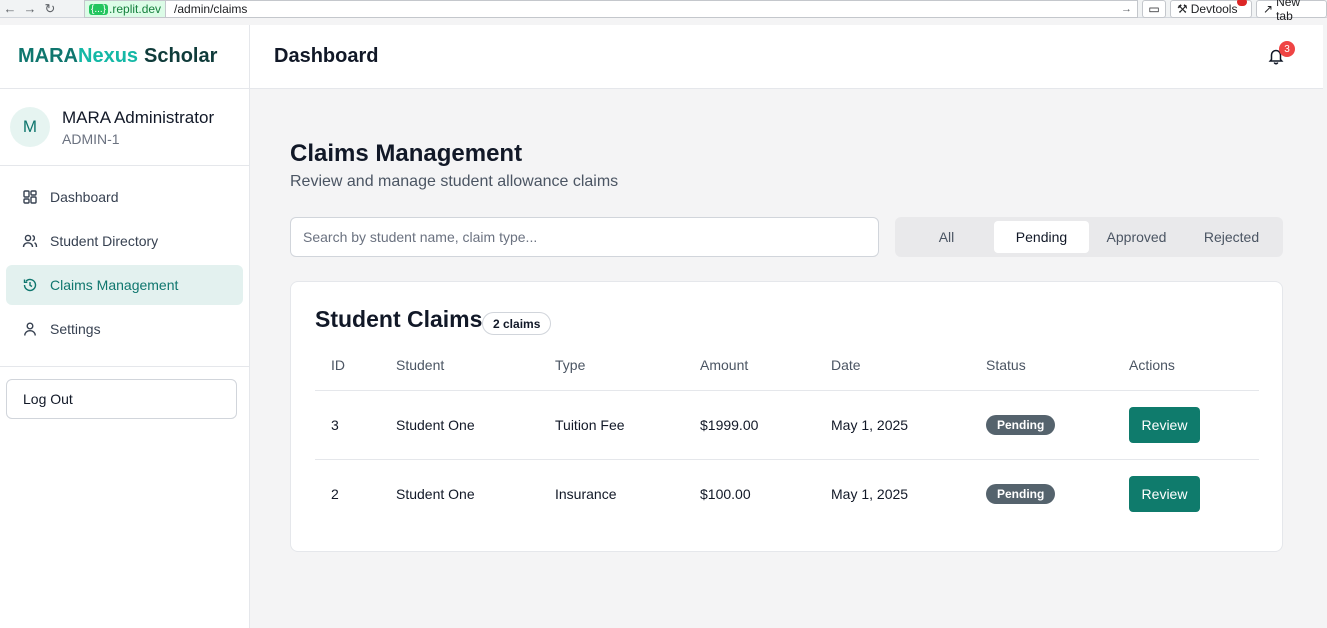 Image resolution: width=1327 pixels, height=628 pixels. I want to click on url-host: {...} .replit.dev, so click(126, 9).